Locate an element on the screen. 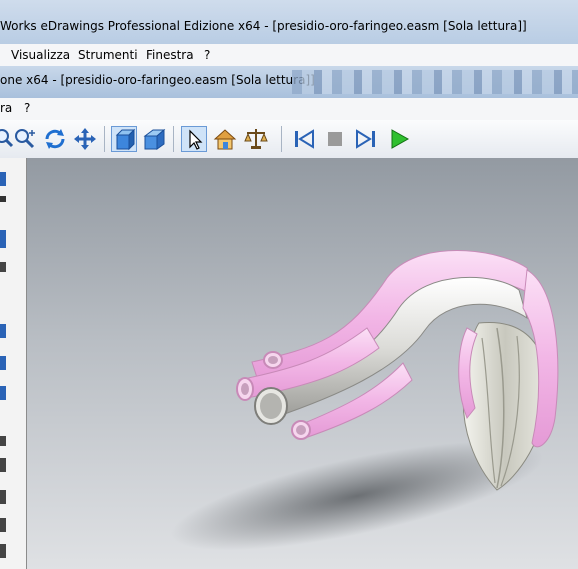 This screenshot has width=578, height=569. document-menu-bar: ra ? is located at coordinates (289, 109).